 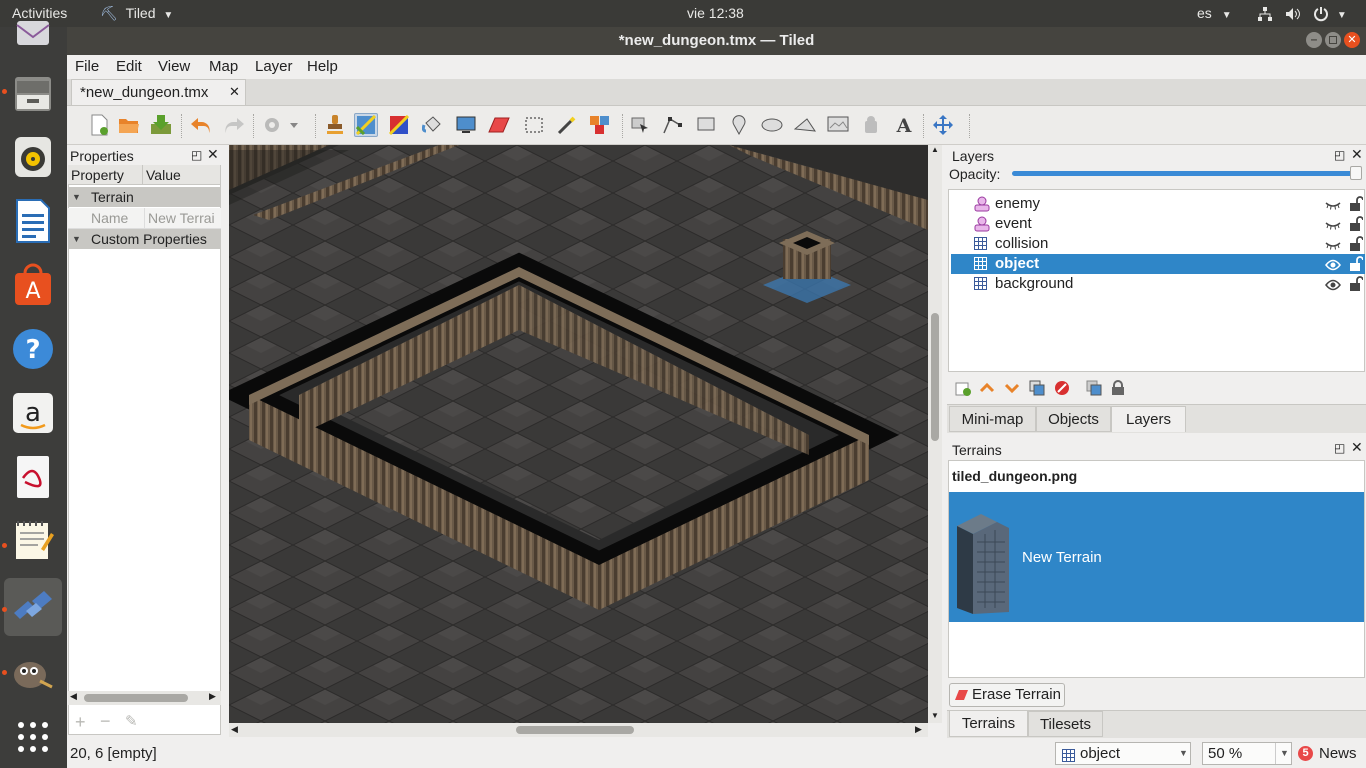 I want to click on menu-help: Help, so click(x=322, y=66).